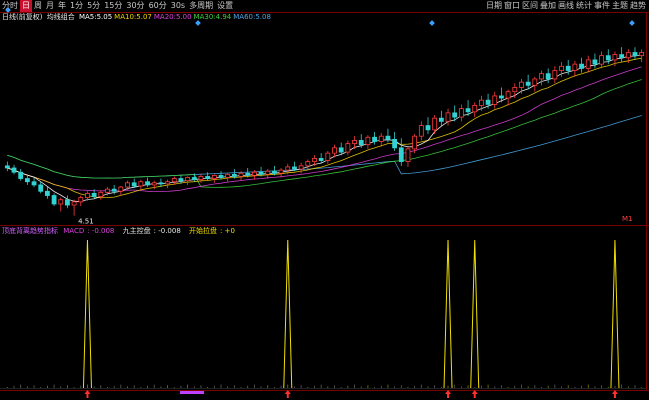 Image resolution: width=649 pixels, height=400 pixels. What do you see at coordinates (252, 17) in the screenshot?
I see `ma-legend-4: MA60:5.08` at bounding box center [252, 17].